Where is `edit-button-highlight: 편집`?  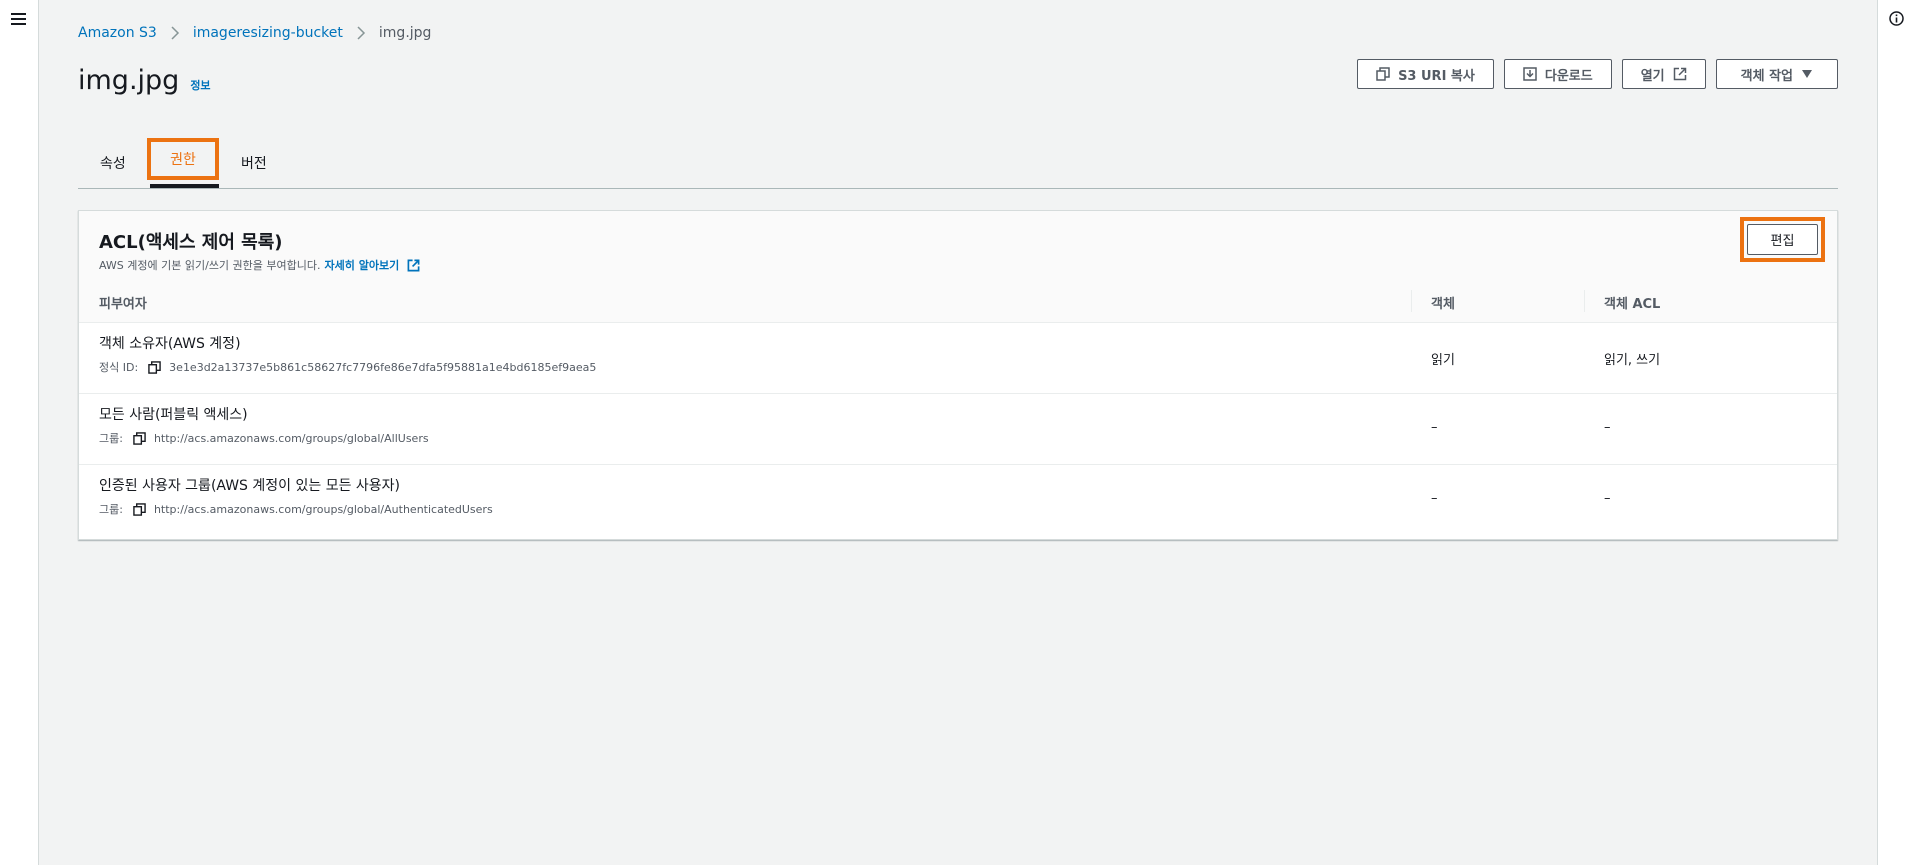
edit-button-highlight: 편집 is located at coordinates (1782, 239).